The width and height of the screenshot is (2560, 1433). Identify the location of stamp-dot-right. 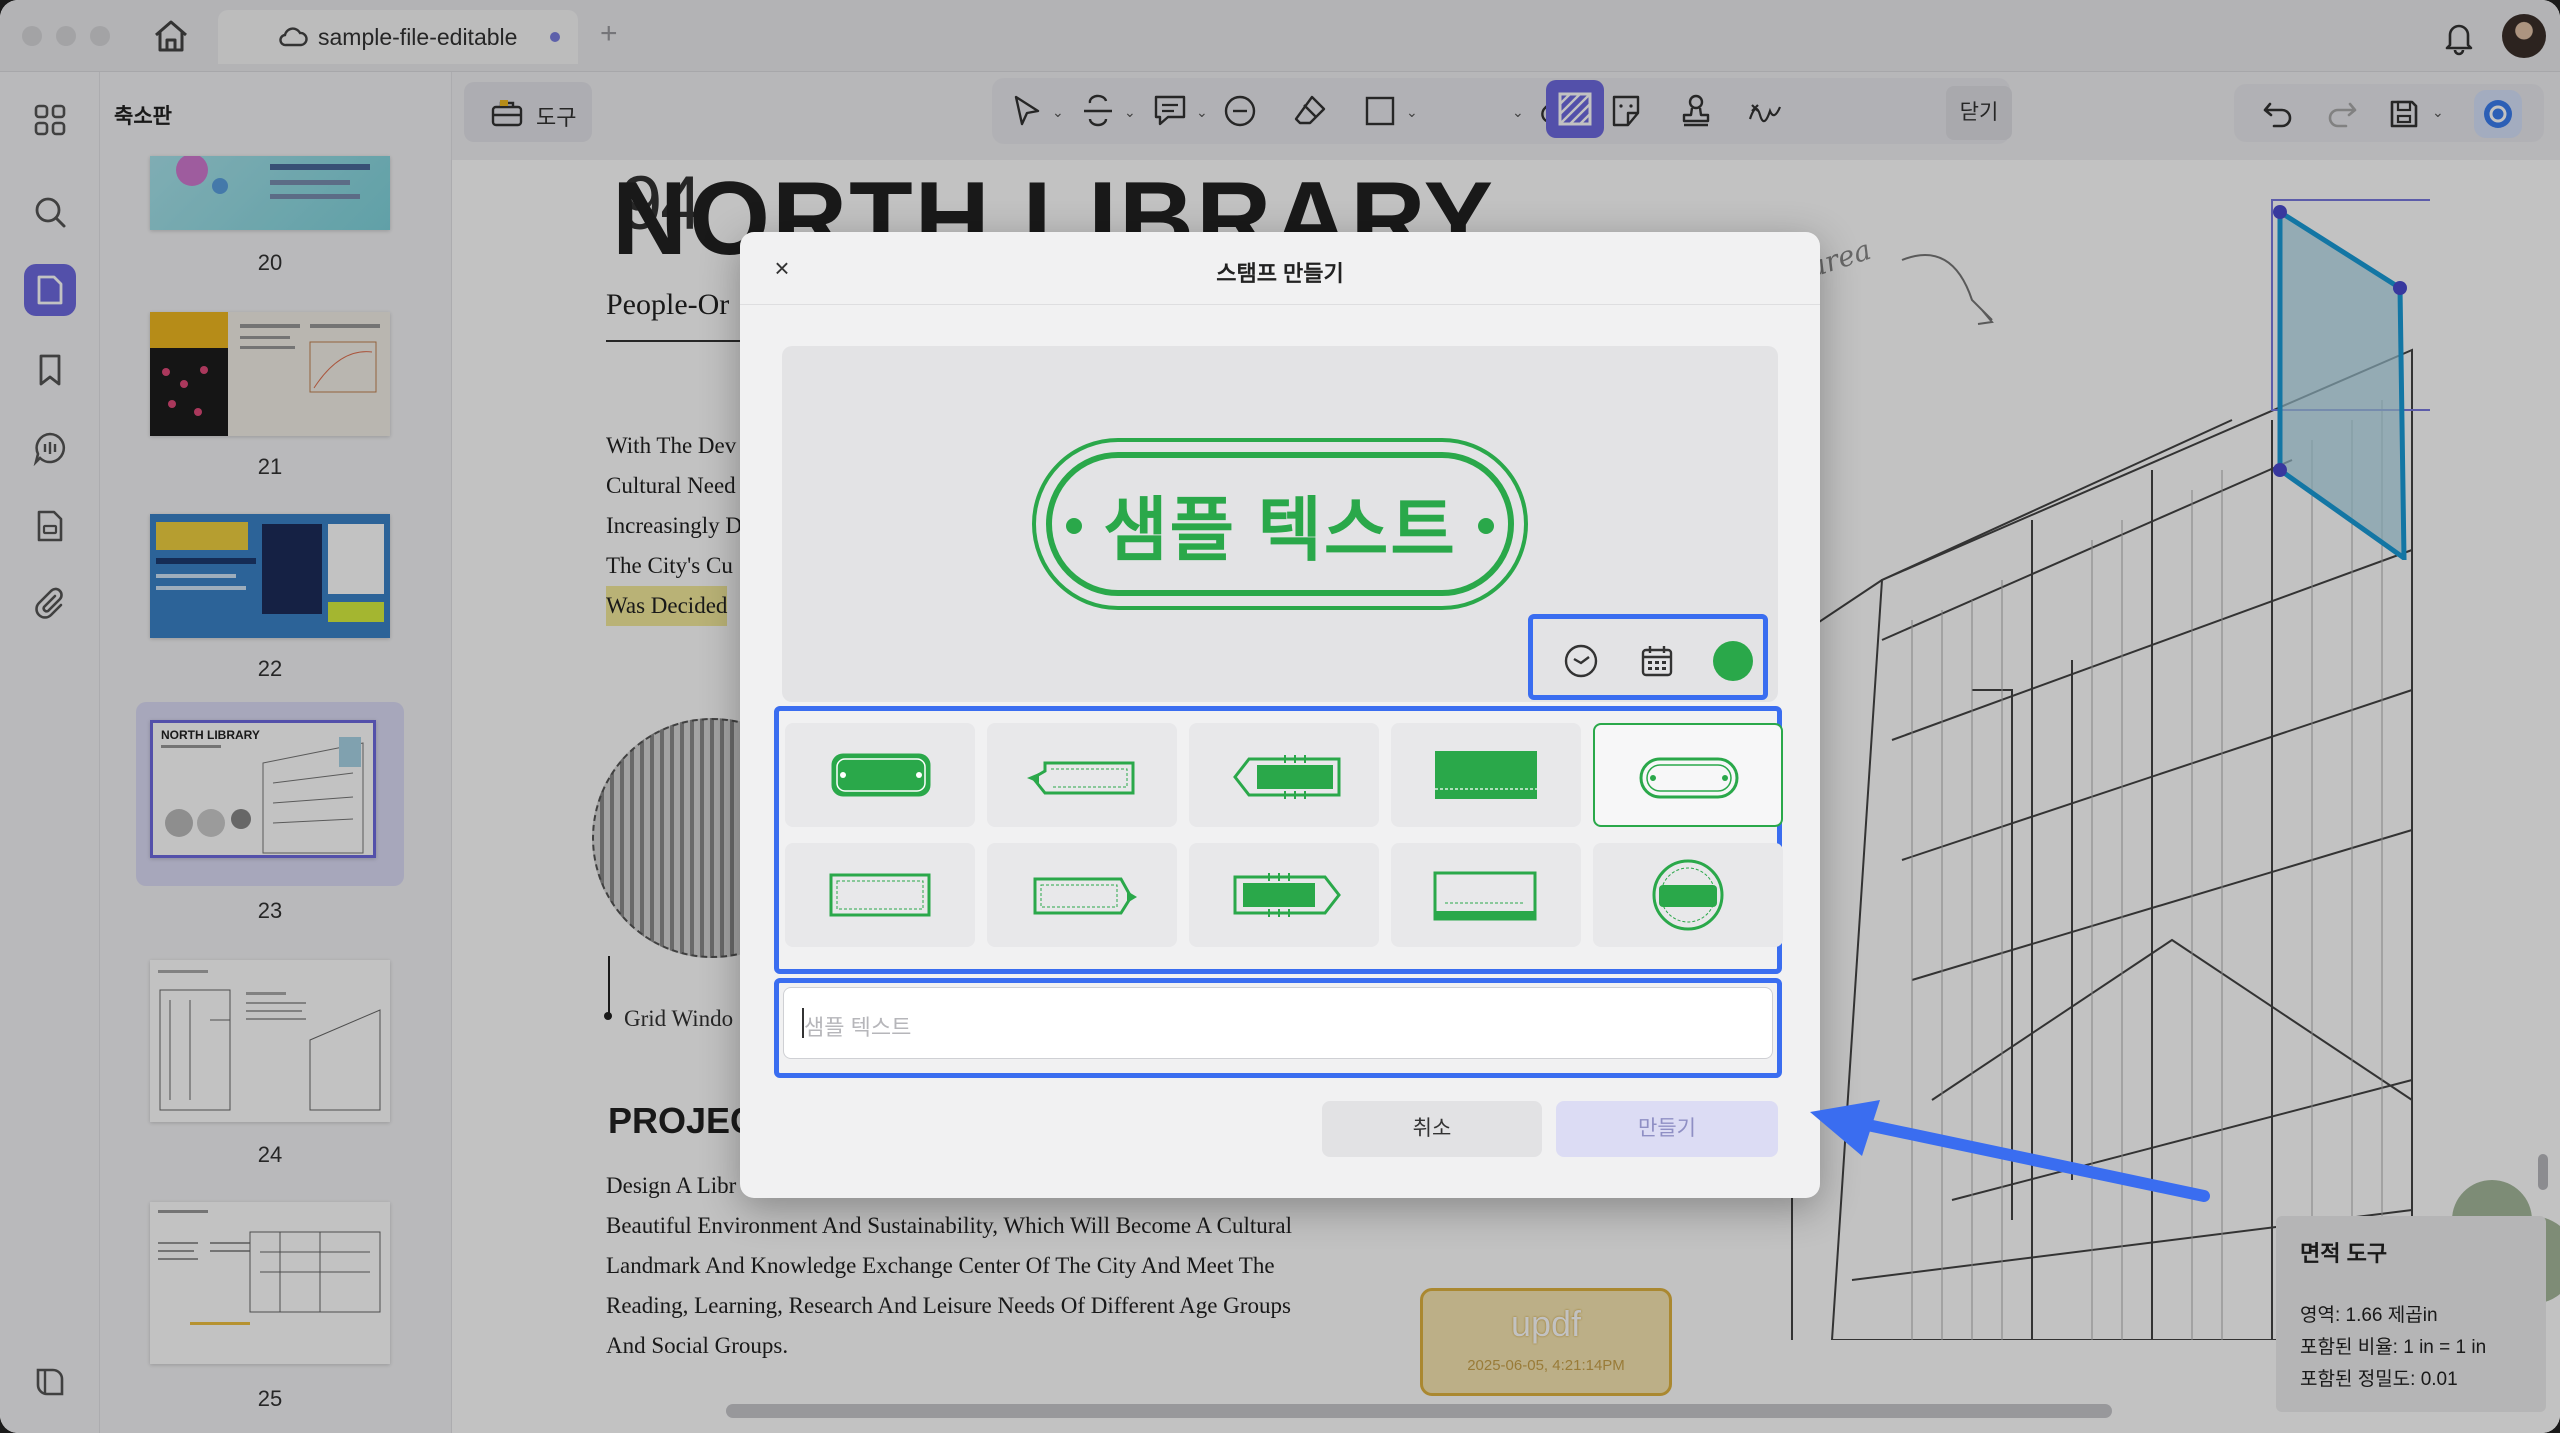
(1486, 526).